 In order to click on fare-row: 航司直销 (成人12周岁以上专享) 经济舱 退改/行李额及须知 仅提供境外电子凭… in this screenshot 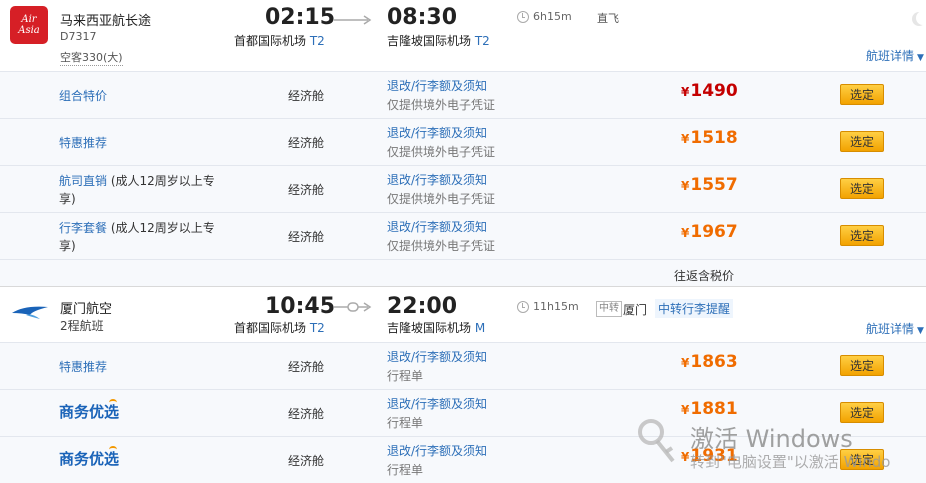, I will do `click(463, 188)`.